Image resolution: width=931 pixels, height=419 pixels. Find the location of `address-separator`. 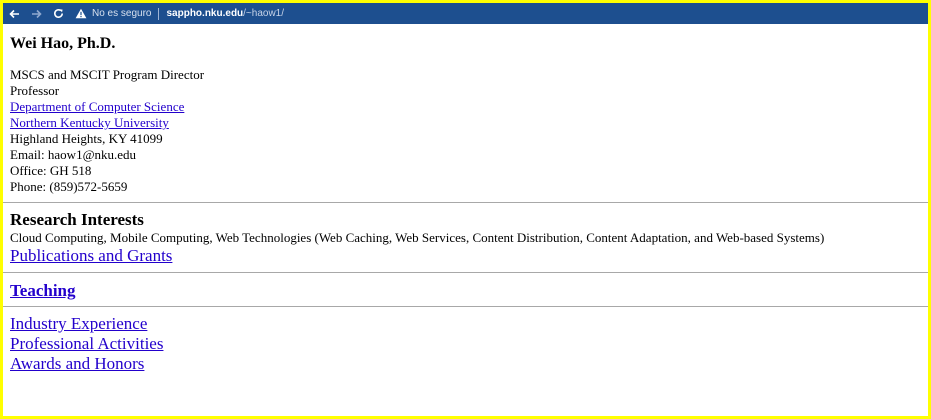

address-separator is located at coordinates (159, 13).